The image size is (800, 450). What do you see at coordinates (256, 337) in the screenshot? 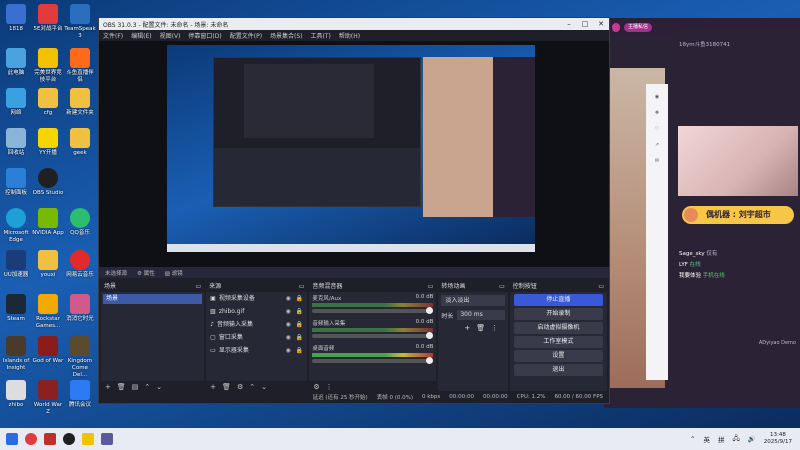
I see `source-item: ▢ 窗口采集 ◉ 🔒` at bounding box center [256, 337].